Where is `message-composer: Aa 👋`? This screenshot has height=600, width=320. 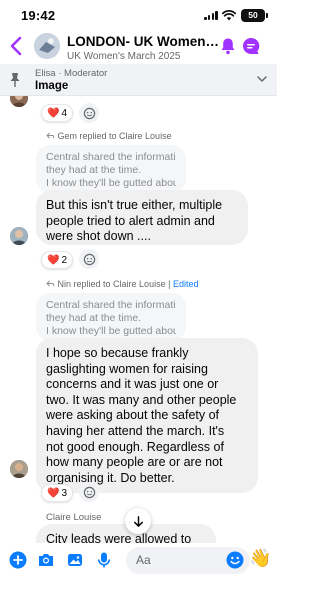 message-composer: Aa 👋 is located at coordinates (138, 571).